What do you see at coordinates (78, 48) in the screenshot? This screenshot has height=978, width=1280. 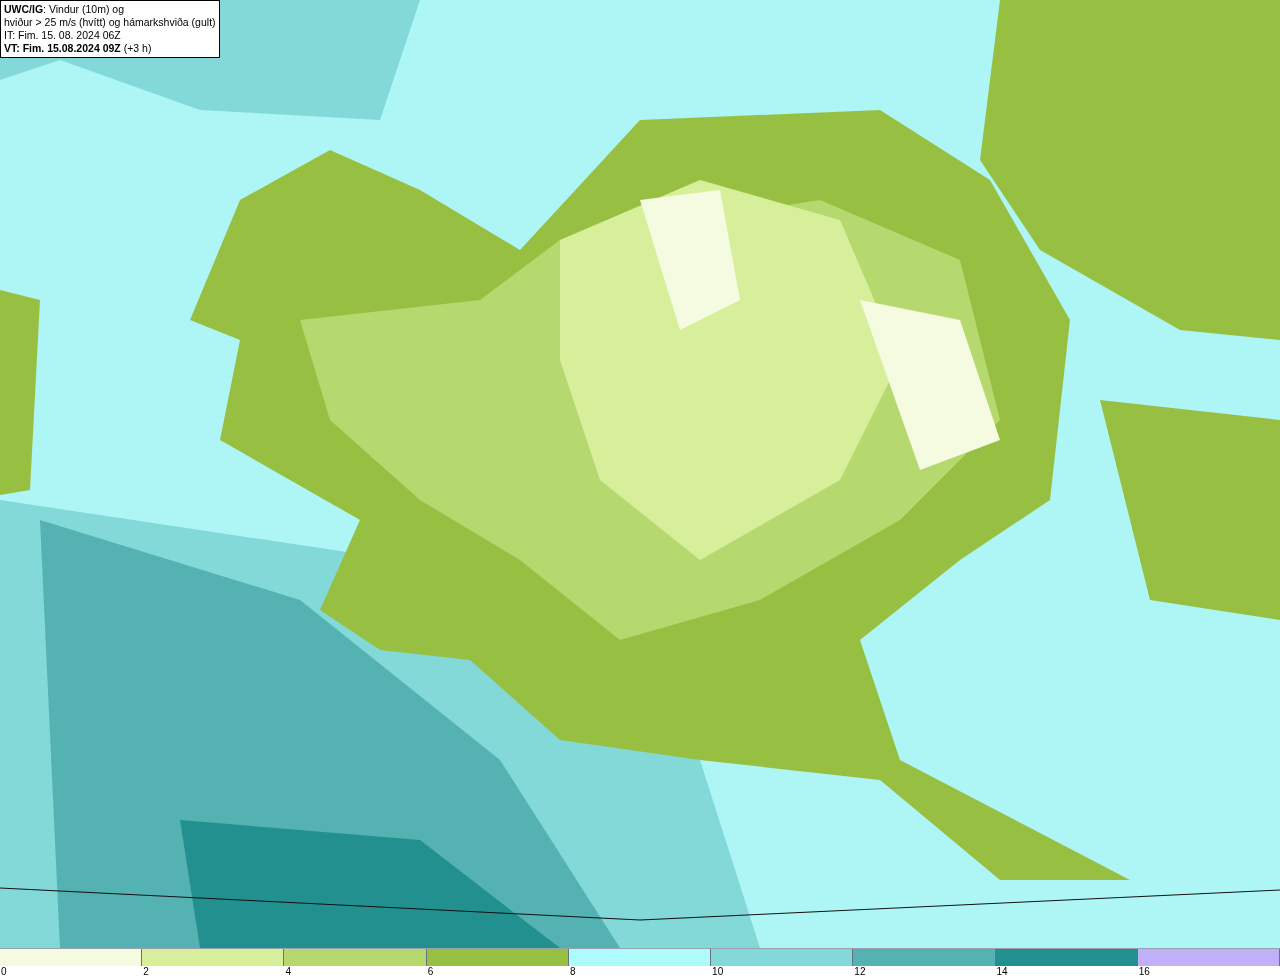 I see `info-text: VT: Fim. 15.08.2024 09Z (+3 h)` at bounding box center [78, 48].